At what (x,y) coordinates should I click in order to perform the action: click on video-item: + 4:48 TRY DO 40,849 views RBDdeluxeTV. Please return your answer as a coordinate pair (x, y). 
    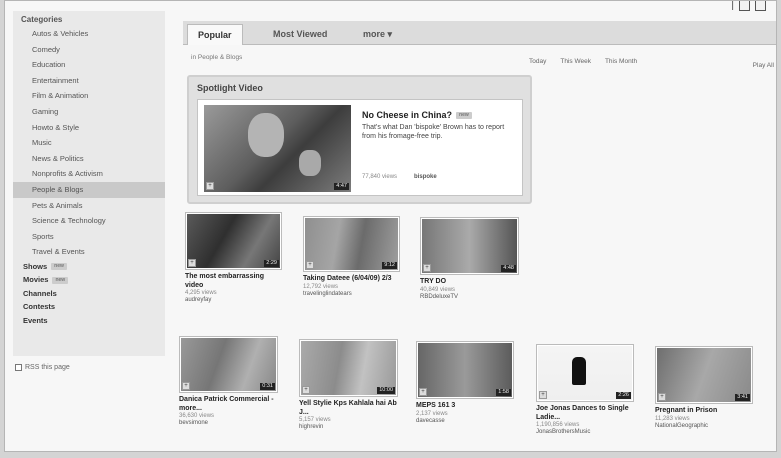
    Looking at the image, I should click on (469, 259).